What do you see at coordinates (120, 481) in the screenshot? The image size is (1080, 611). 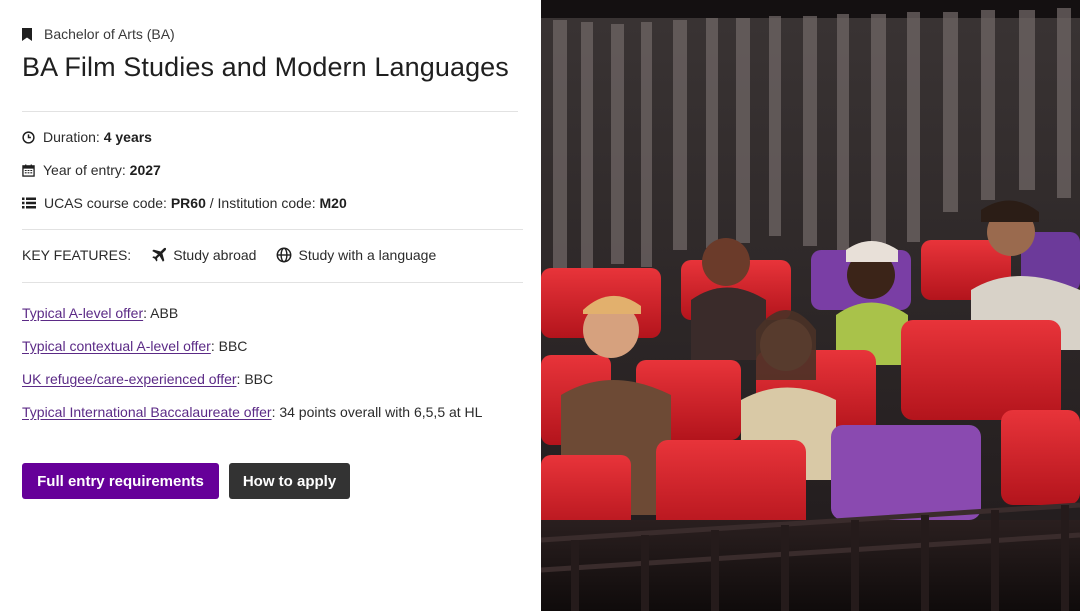 I see `full-entry-requirements-button: Full entry requirements` at bounding box center [120, 481].